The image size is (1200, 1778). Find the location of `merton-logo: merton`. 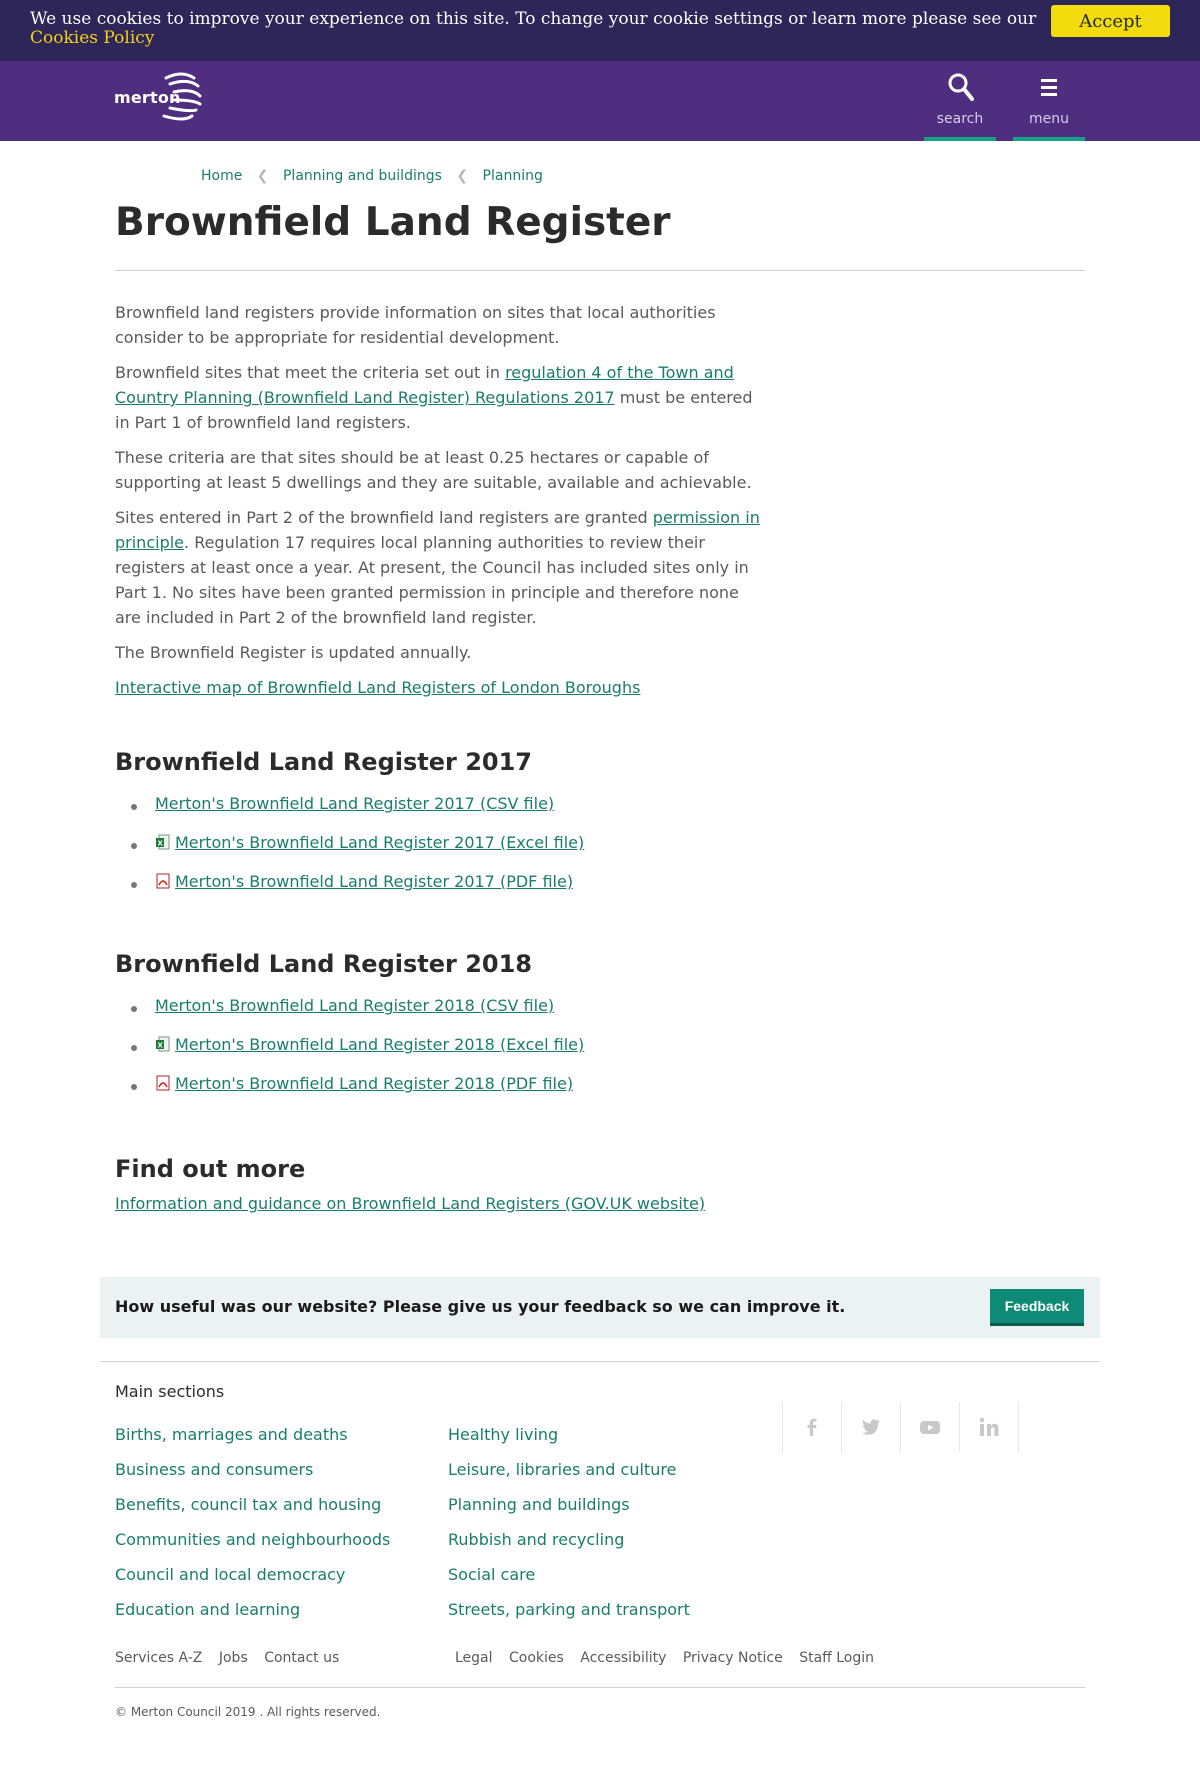

merton-logo: merton is located at coordinates (164, 97).